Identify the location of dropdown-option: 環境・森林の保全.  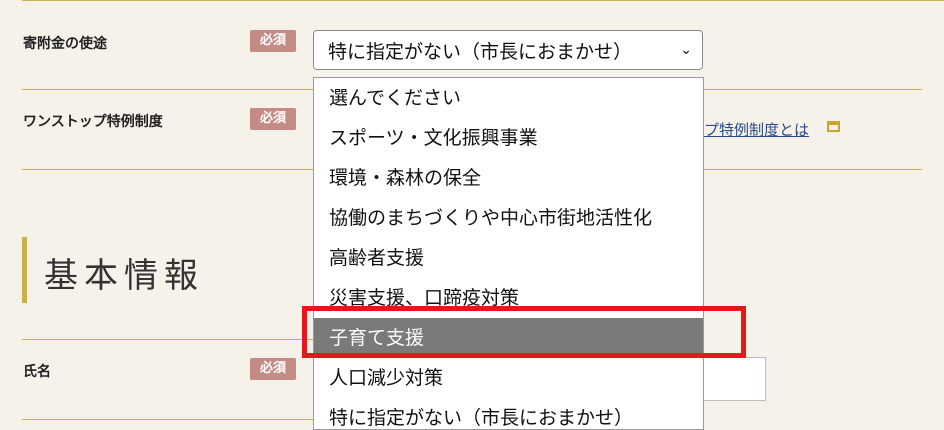
(508, 178).